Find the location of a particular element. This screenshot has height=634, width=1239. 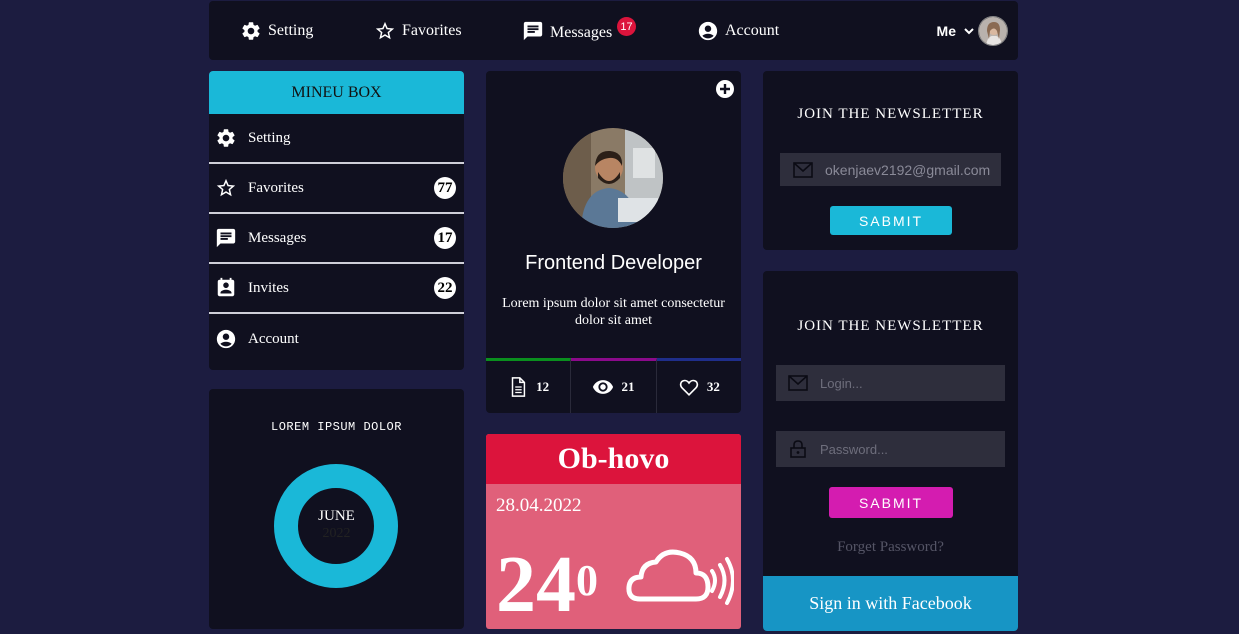

menu-item-label: Setting is located at coordinates (269, 137).